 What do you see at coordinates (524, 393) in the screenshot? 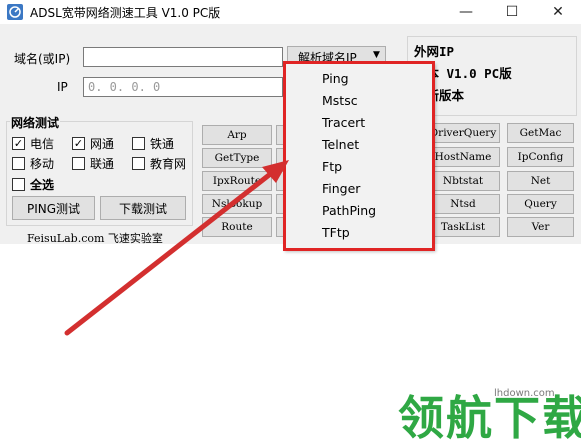
I see `watermark-url: lhdown.com` at bounding box center [524, 393].